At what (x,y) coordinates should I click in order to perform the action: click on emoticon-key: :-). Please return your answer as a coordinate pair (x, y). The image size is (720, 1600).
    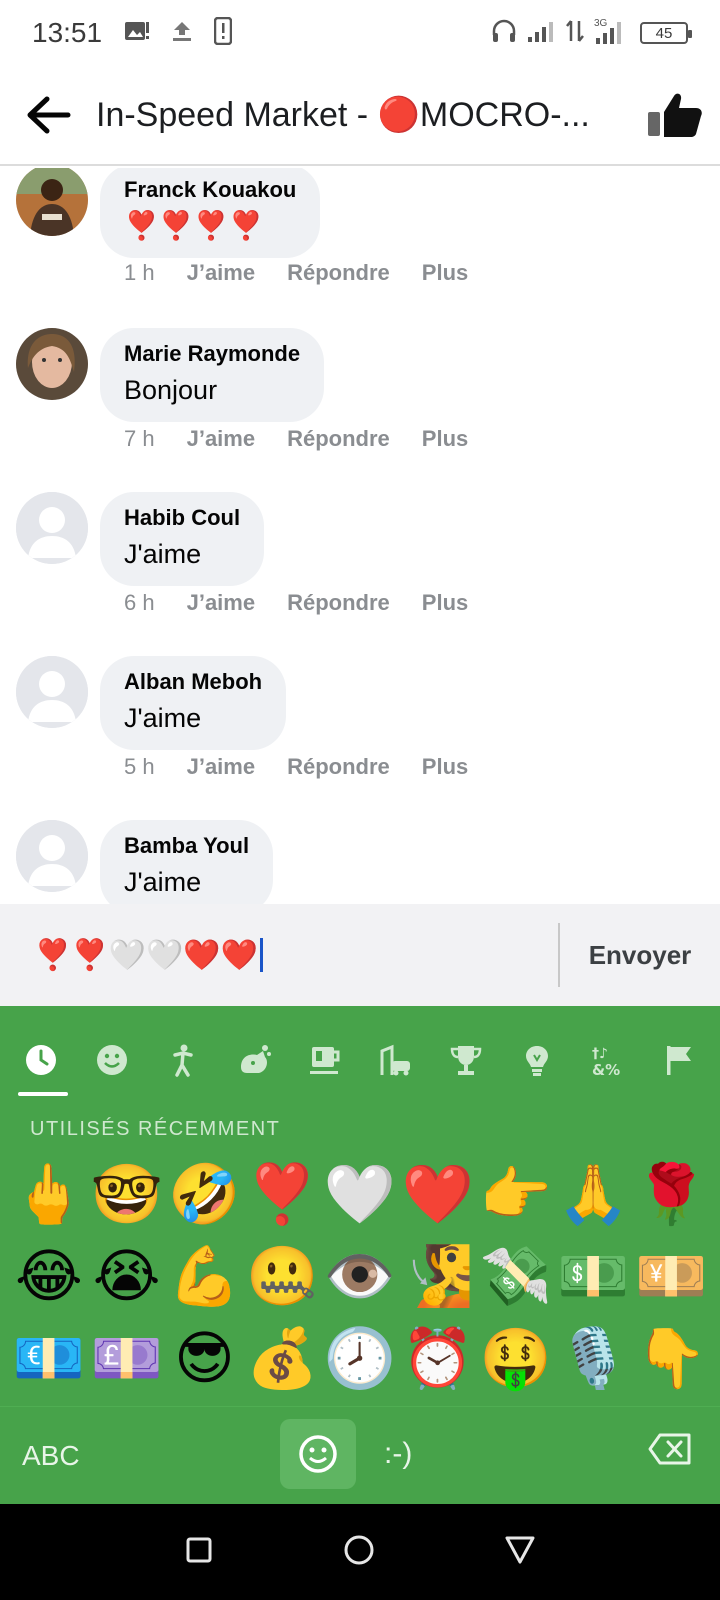
    Looking at the image, I should click on (398, 1454).